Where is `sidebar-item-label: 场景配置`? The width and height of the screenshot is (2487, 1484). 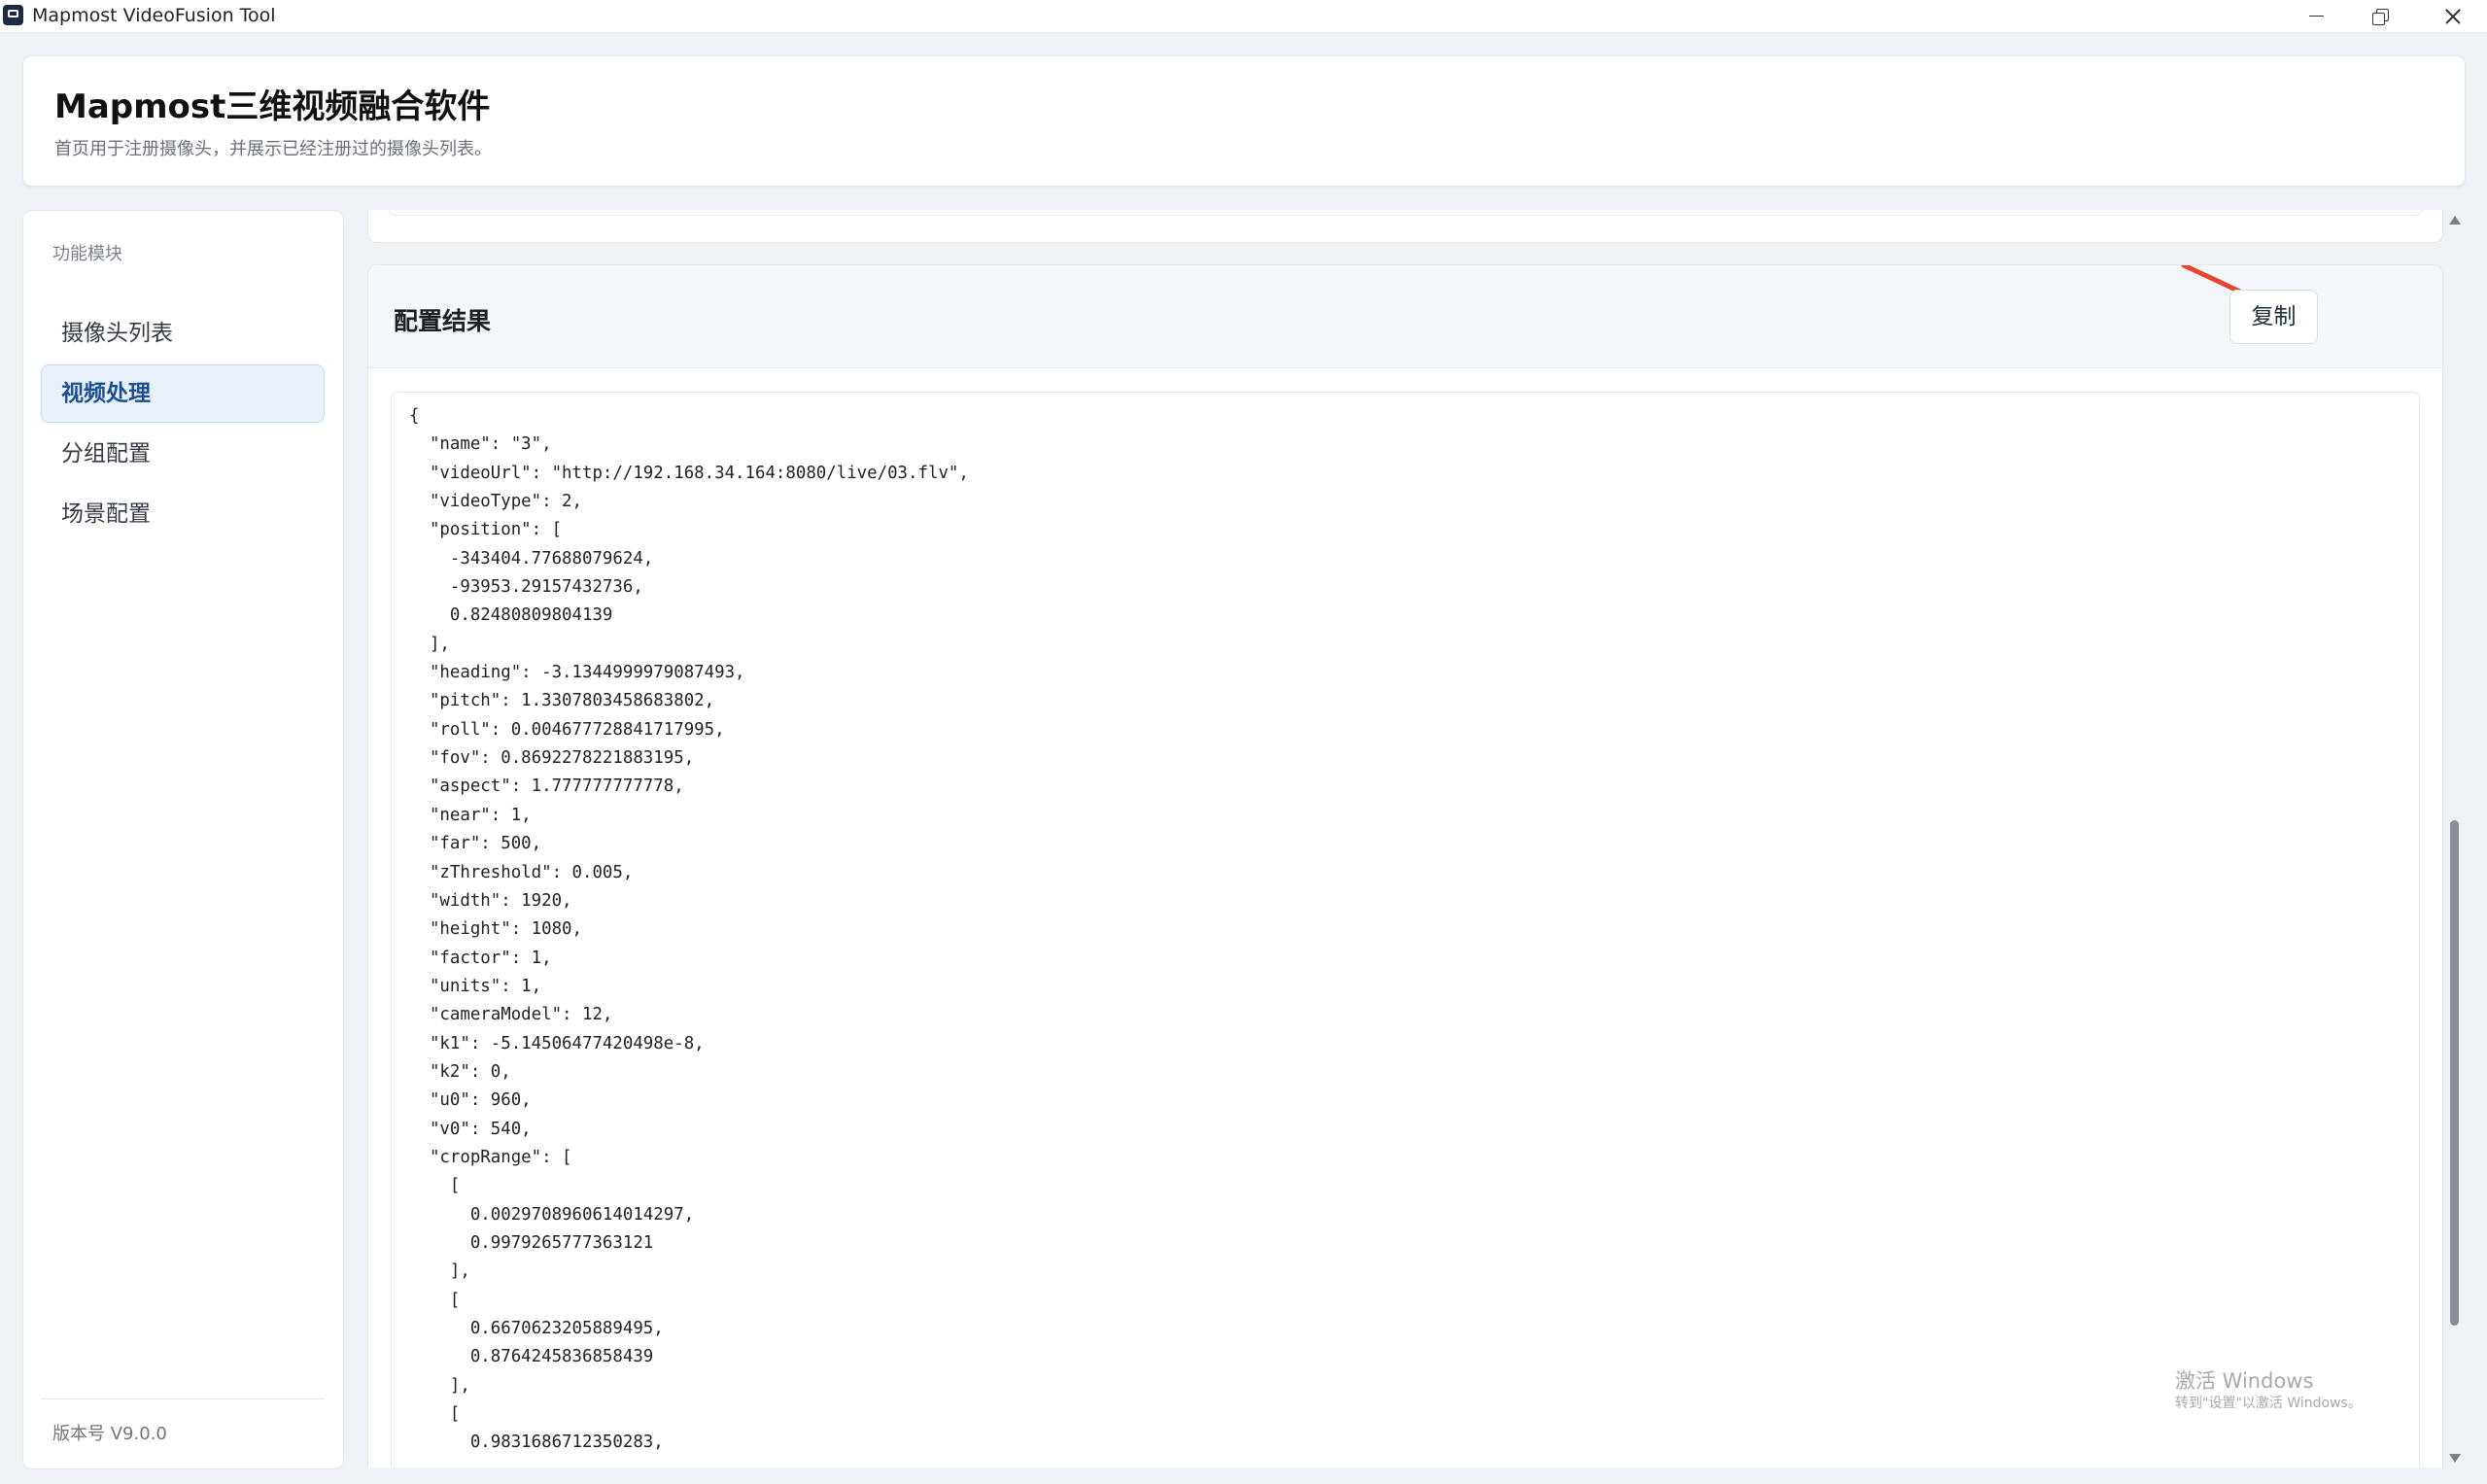 sidebar-item-label: 场景配置 is located at coordinates (106, 514).